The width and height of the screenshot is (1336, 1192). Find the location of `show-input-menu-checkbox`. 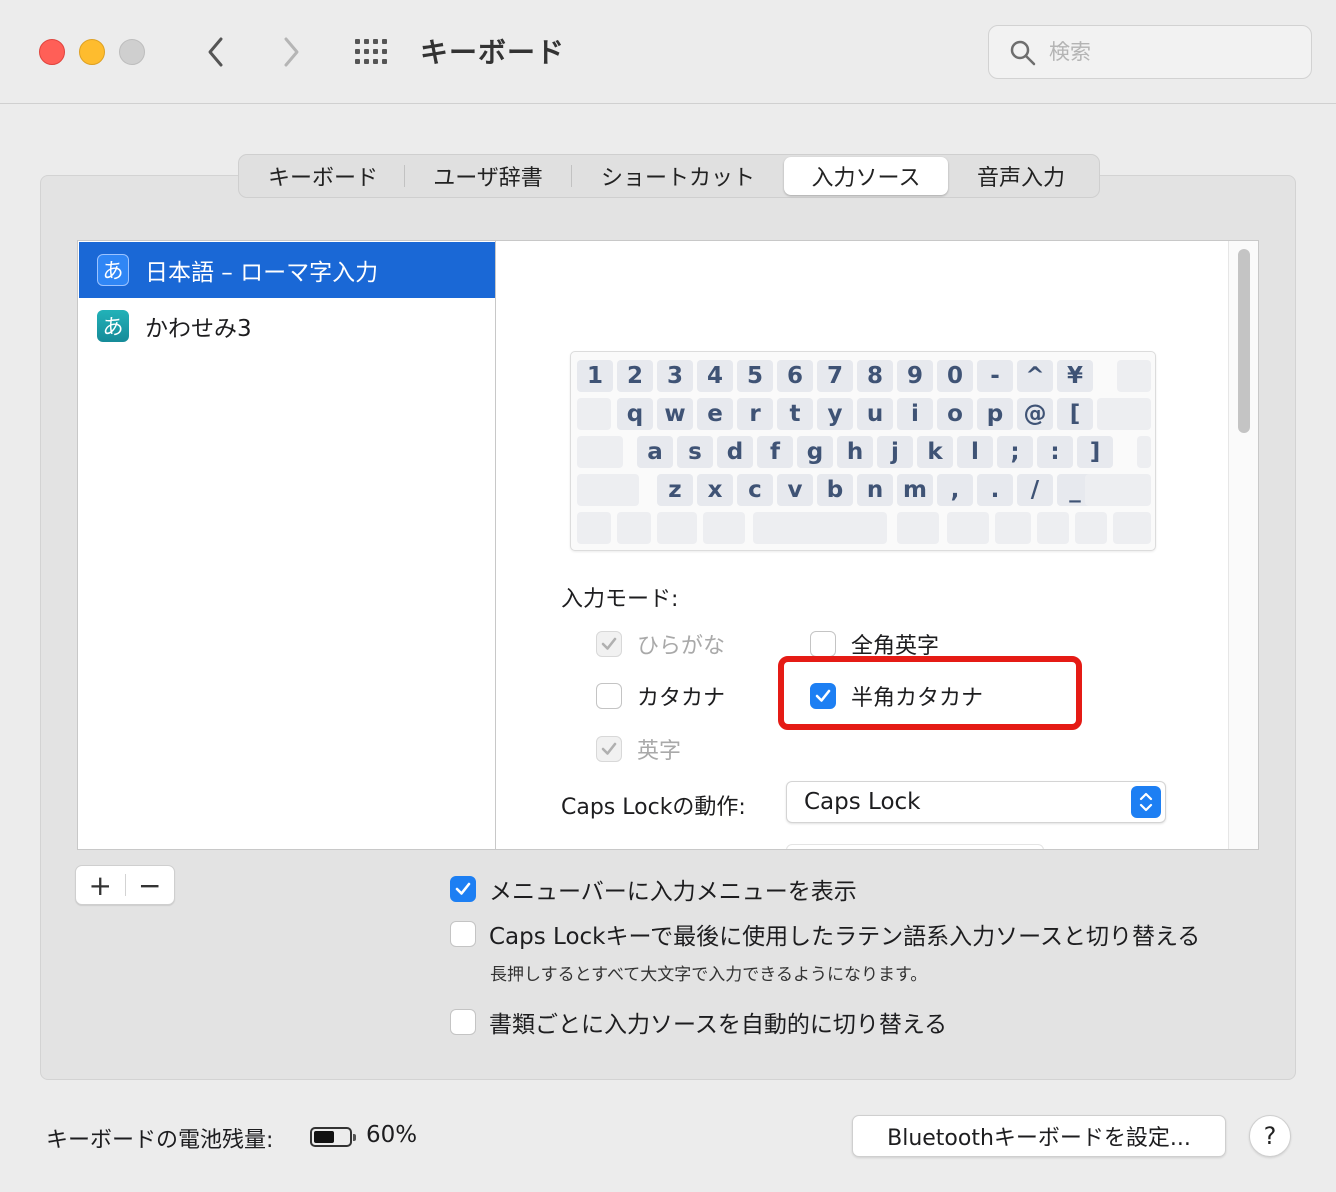

show-input-menu-checkbox is located at coordinates (463, 889).